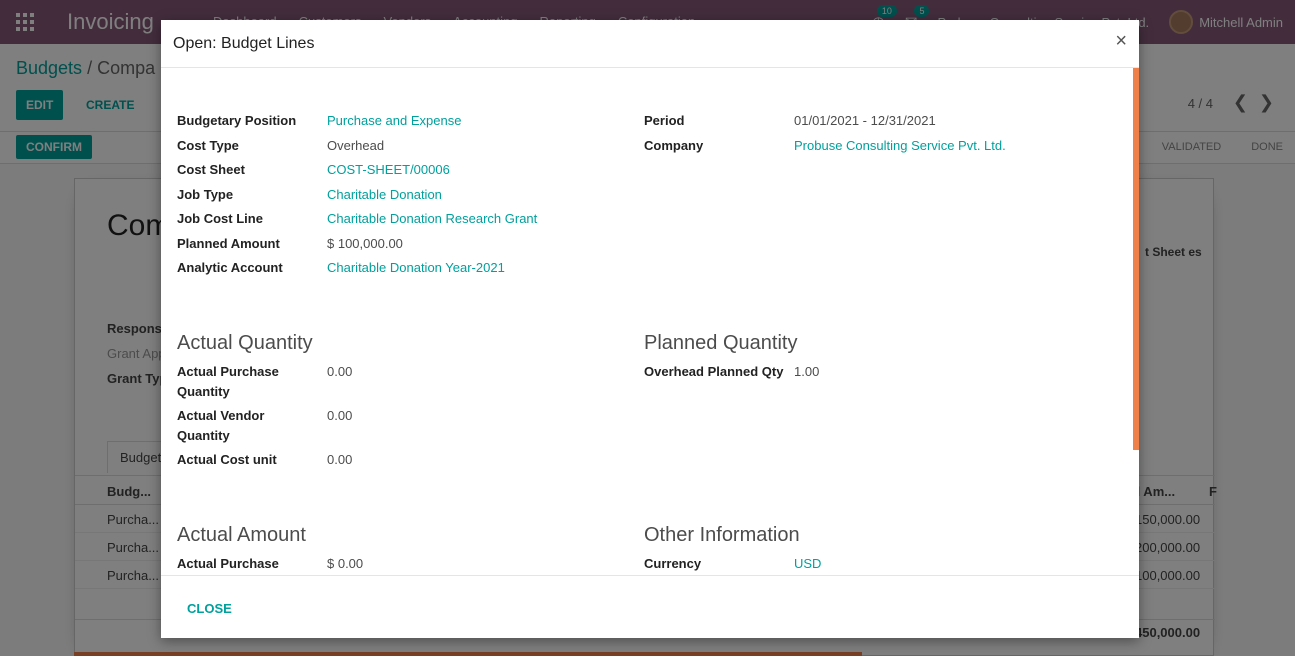 This screenshot has height=656, width=1295. What do you see at coordinates (1136, 259) in the screenshot?
I see `modal-scrollbar` at bounding box center [1136, 259].